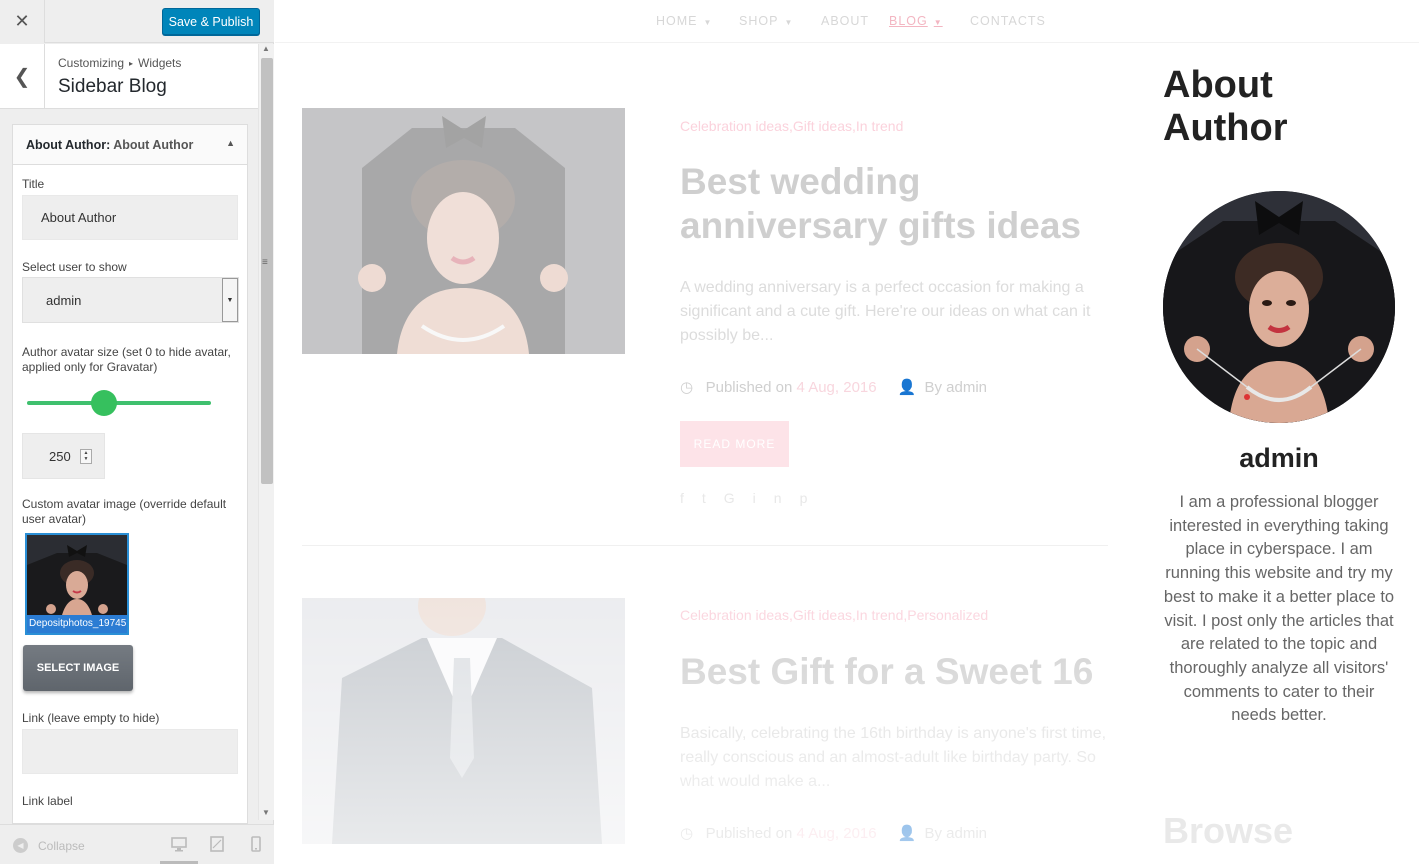 Image resolution: width=1419 pixels, height=864 pixels. Describe the element at coordinates (74, 267) in the screenshot. I see `user-select-label: Select user to show` at that location.